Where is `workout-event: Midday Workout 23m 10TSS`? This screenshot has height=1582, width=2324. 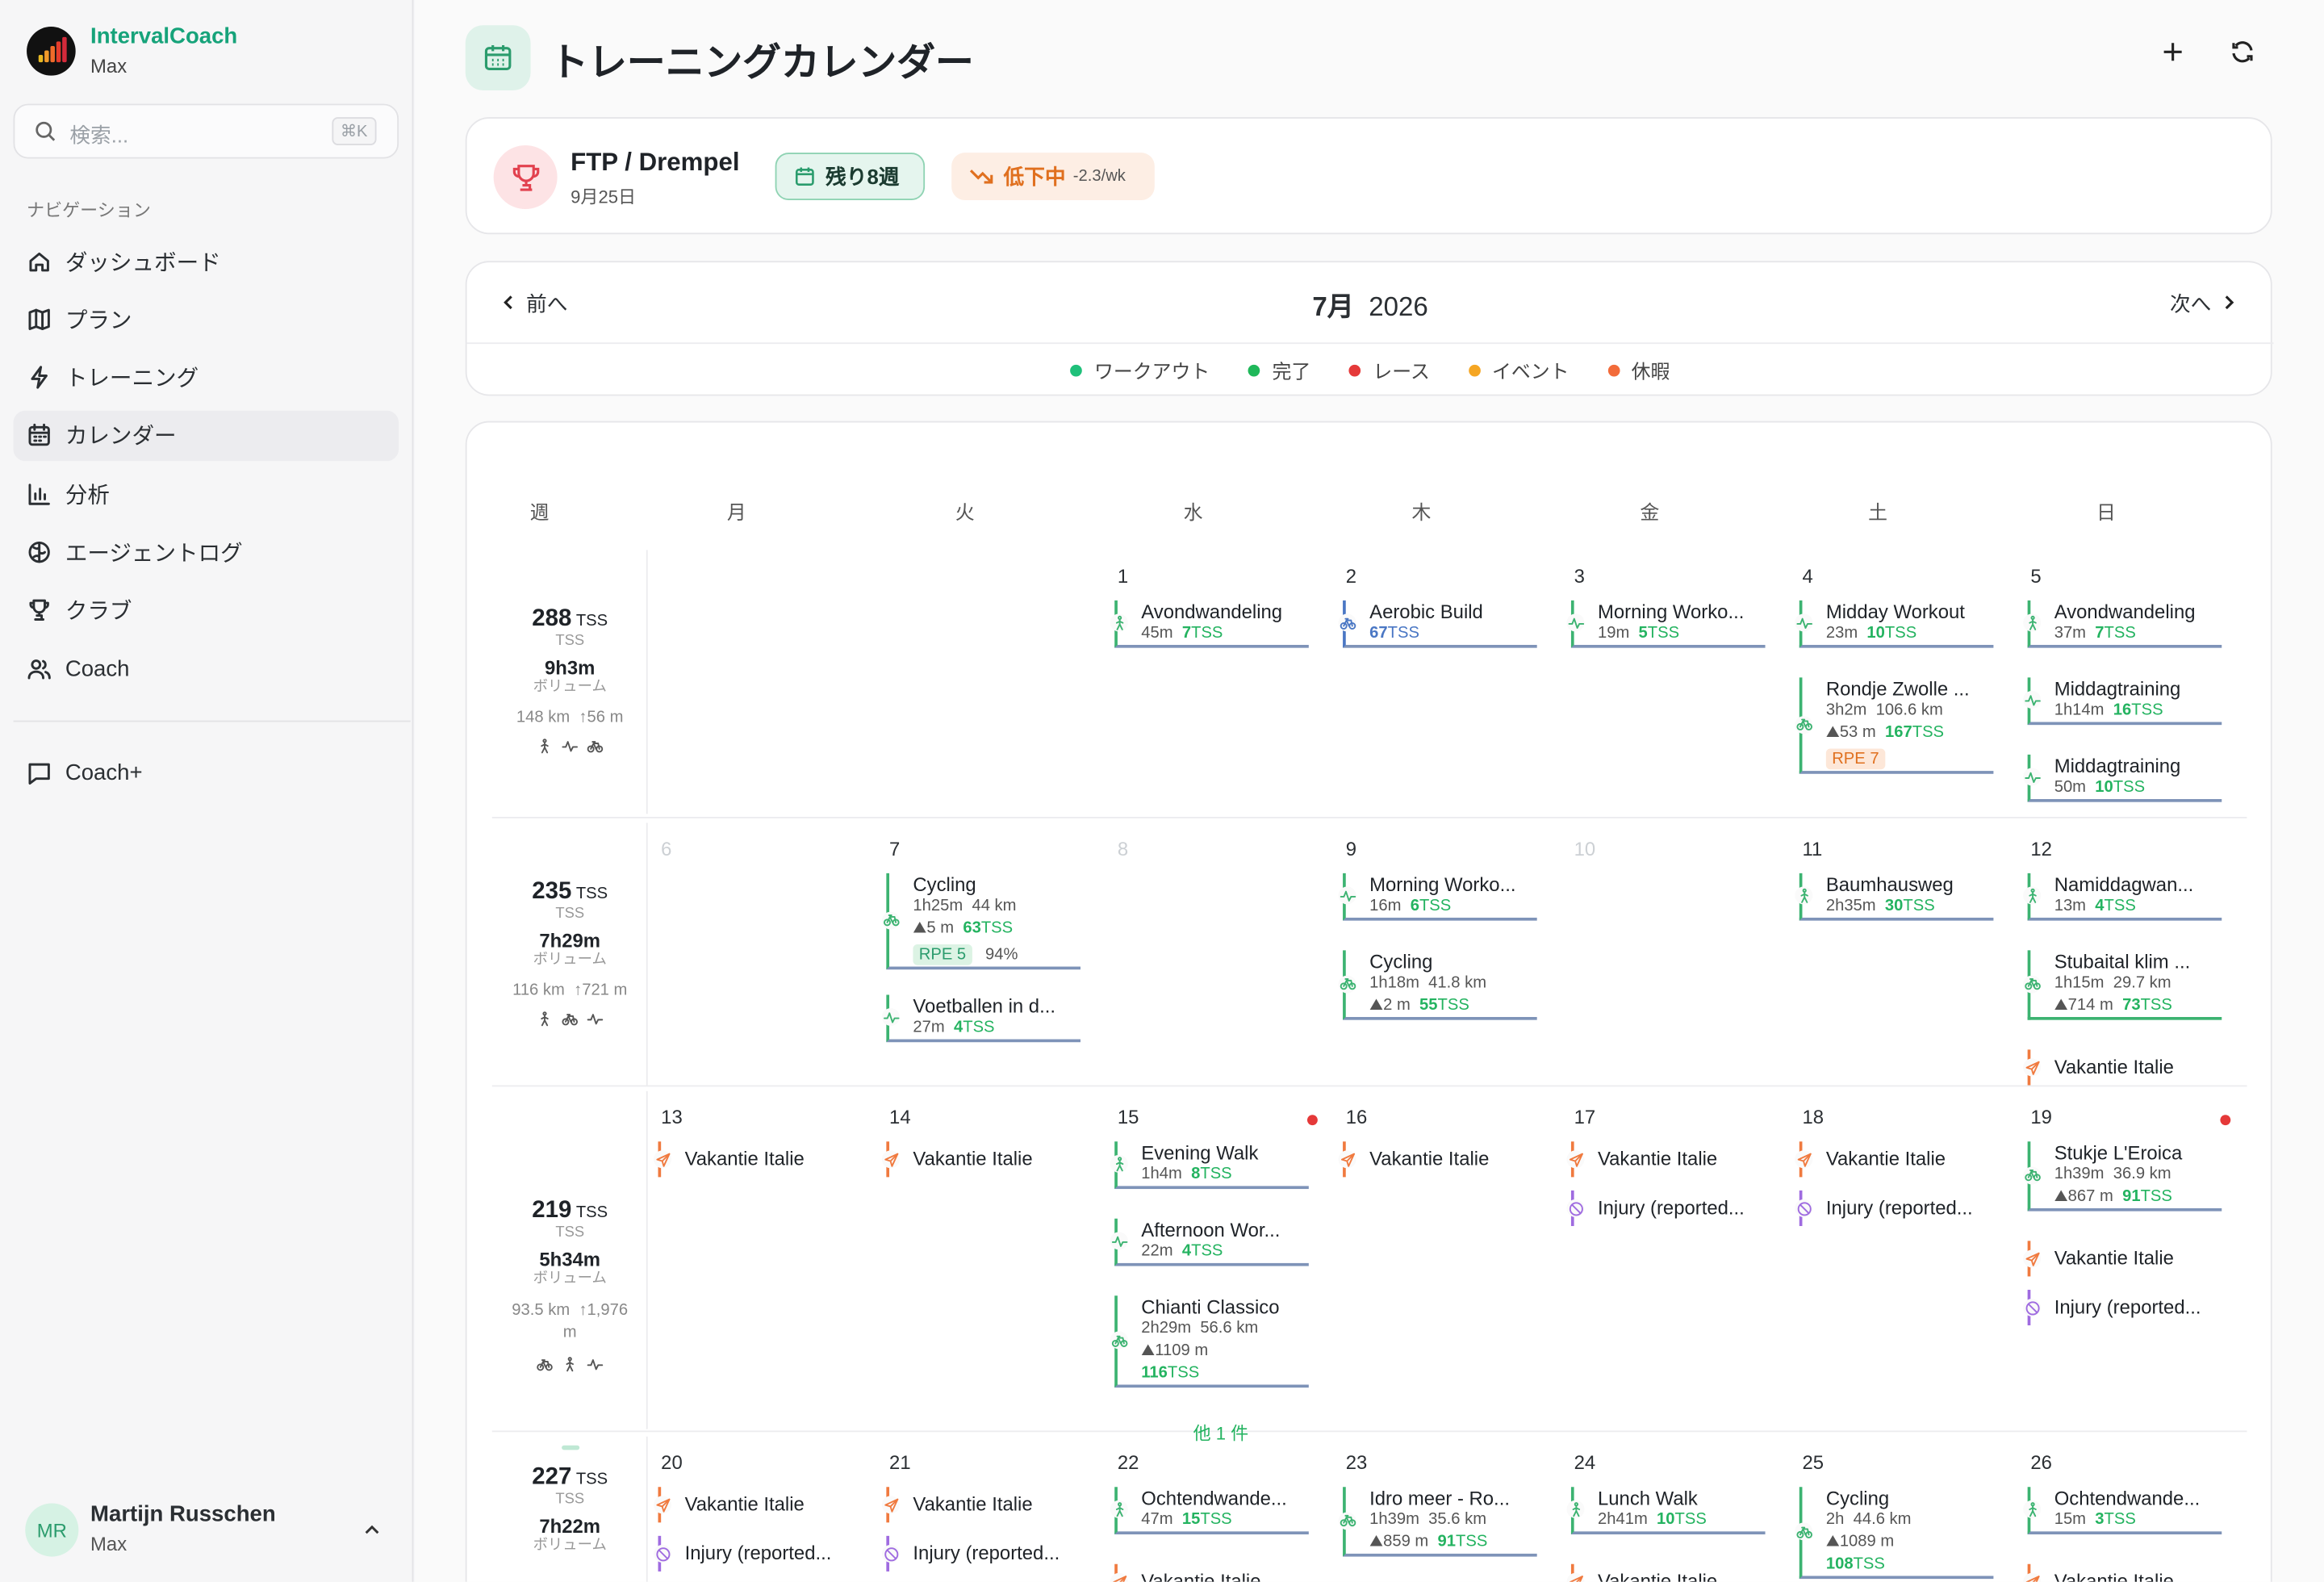
workout-event: Midday Workout 23m 10TSS is located at coordinates (1894, 624).